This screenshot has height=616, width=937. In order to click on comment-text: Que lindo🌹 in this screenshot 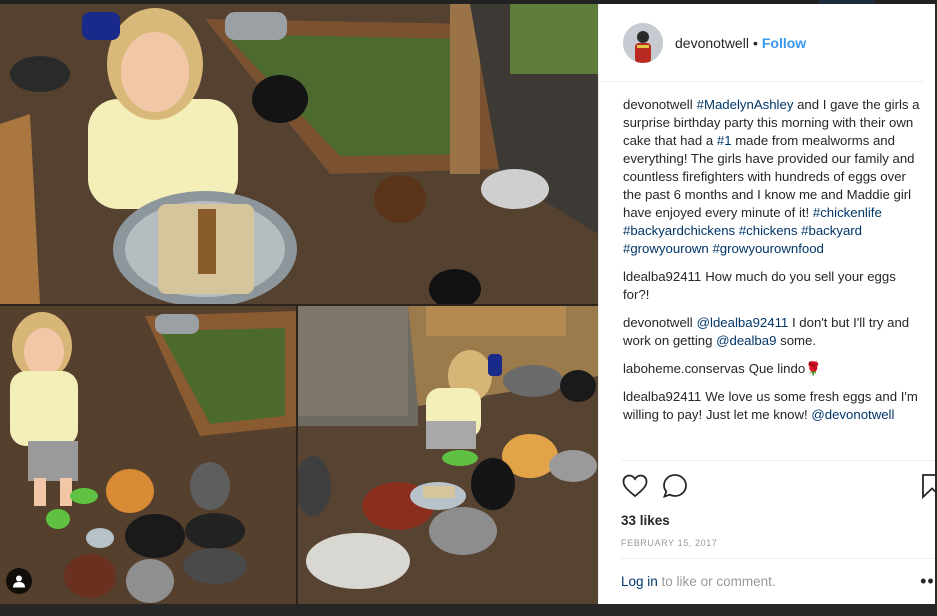, I will do `click(785, 368)`.